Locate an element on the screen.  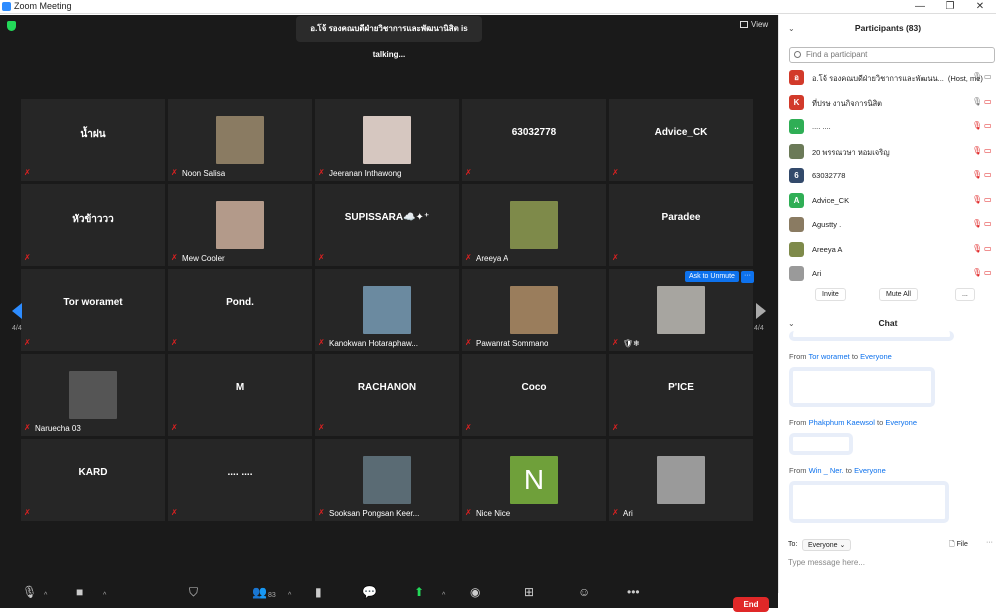
participant-video-tile: ✗ Jeeranan Inthawong is located at coordinates (387, 140).